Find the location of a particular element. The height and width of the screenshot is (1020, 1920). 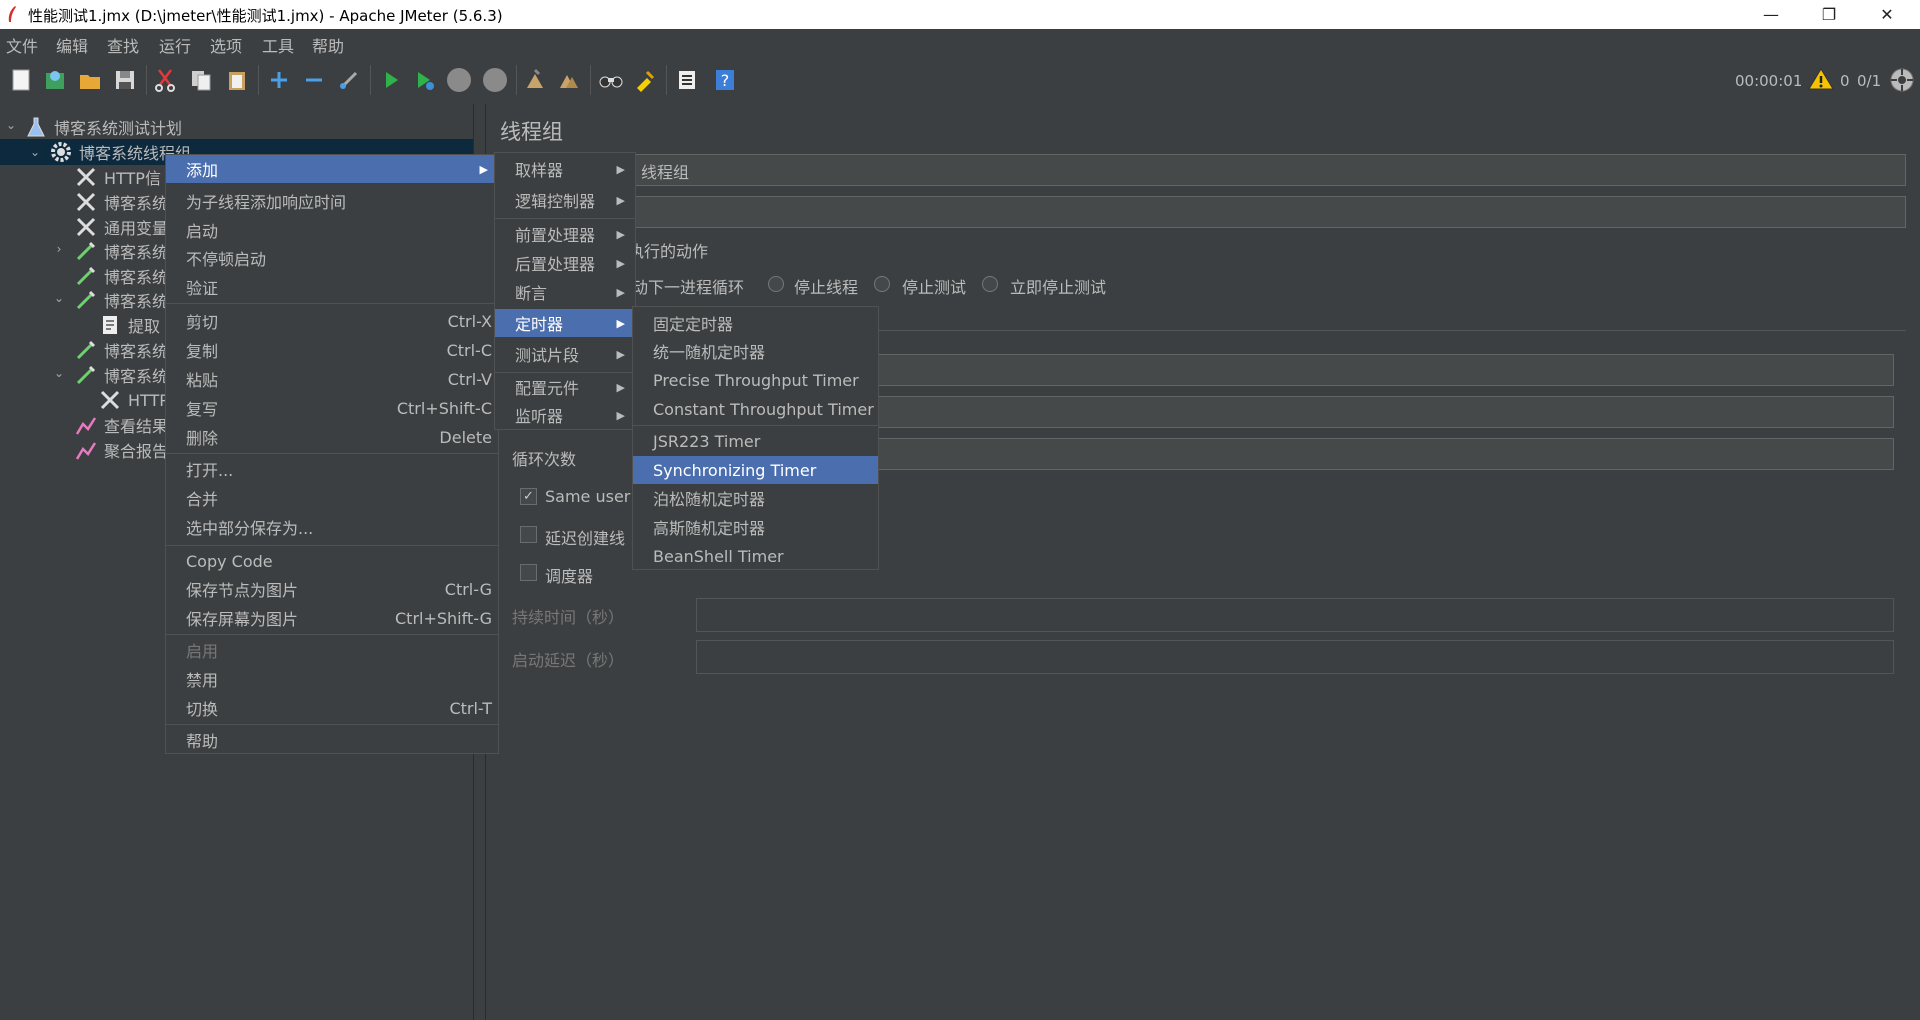

tree-node-sampler-2: 博客系统 is located at coordinates (121, 276).